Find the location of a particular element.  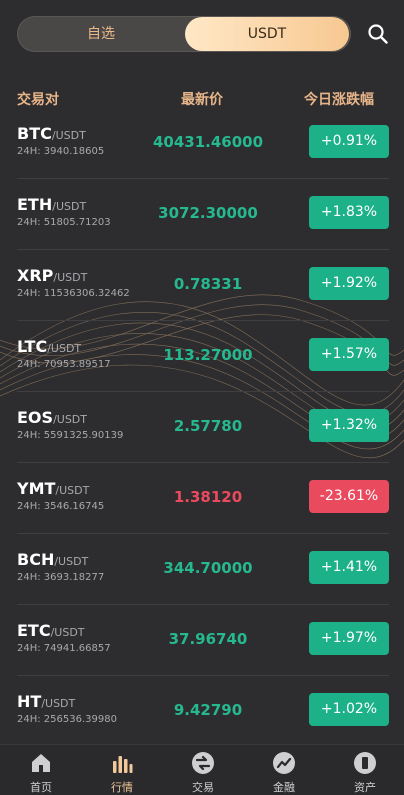

base-asset: EOS is located at coordinates (35, 417).